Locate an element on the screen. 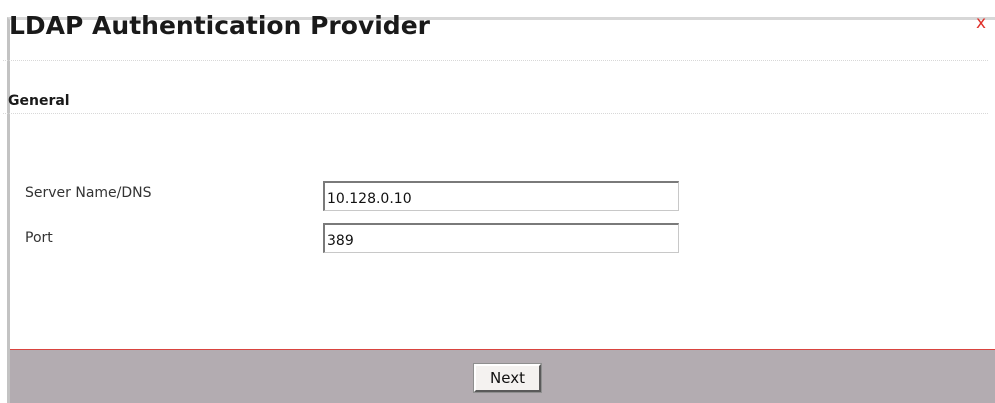  server-name-input is located at coordinates (501, 196).